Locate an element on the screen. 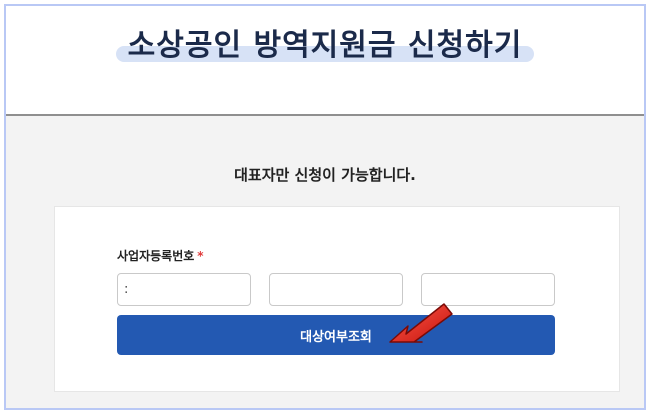  check-eligibility-button: 대상여부조회 is located at coordinates (336, 335).